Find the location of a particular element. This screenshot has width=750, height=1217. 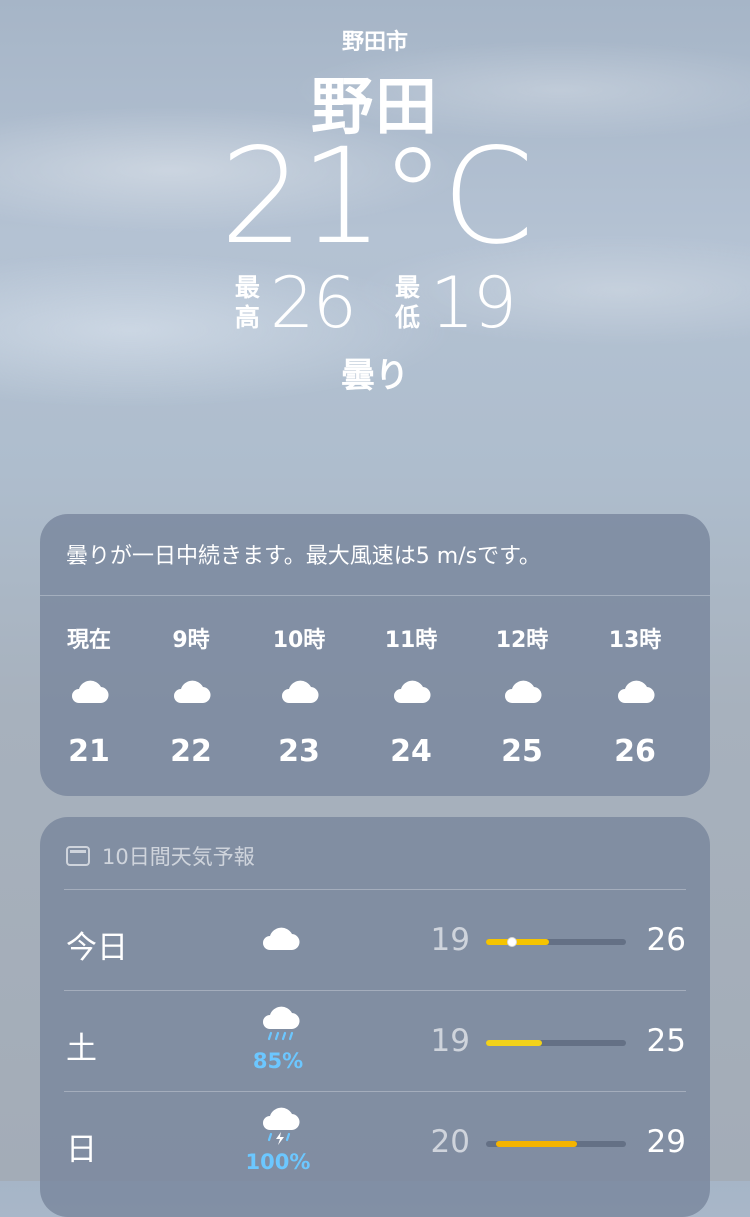

forecast-summary: 曇りが一日中続きます。最大風速は5 m/sです。 is located at coordinates (303, 556).